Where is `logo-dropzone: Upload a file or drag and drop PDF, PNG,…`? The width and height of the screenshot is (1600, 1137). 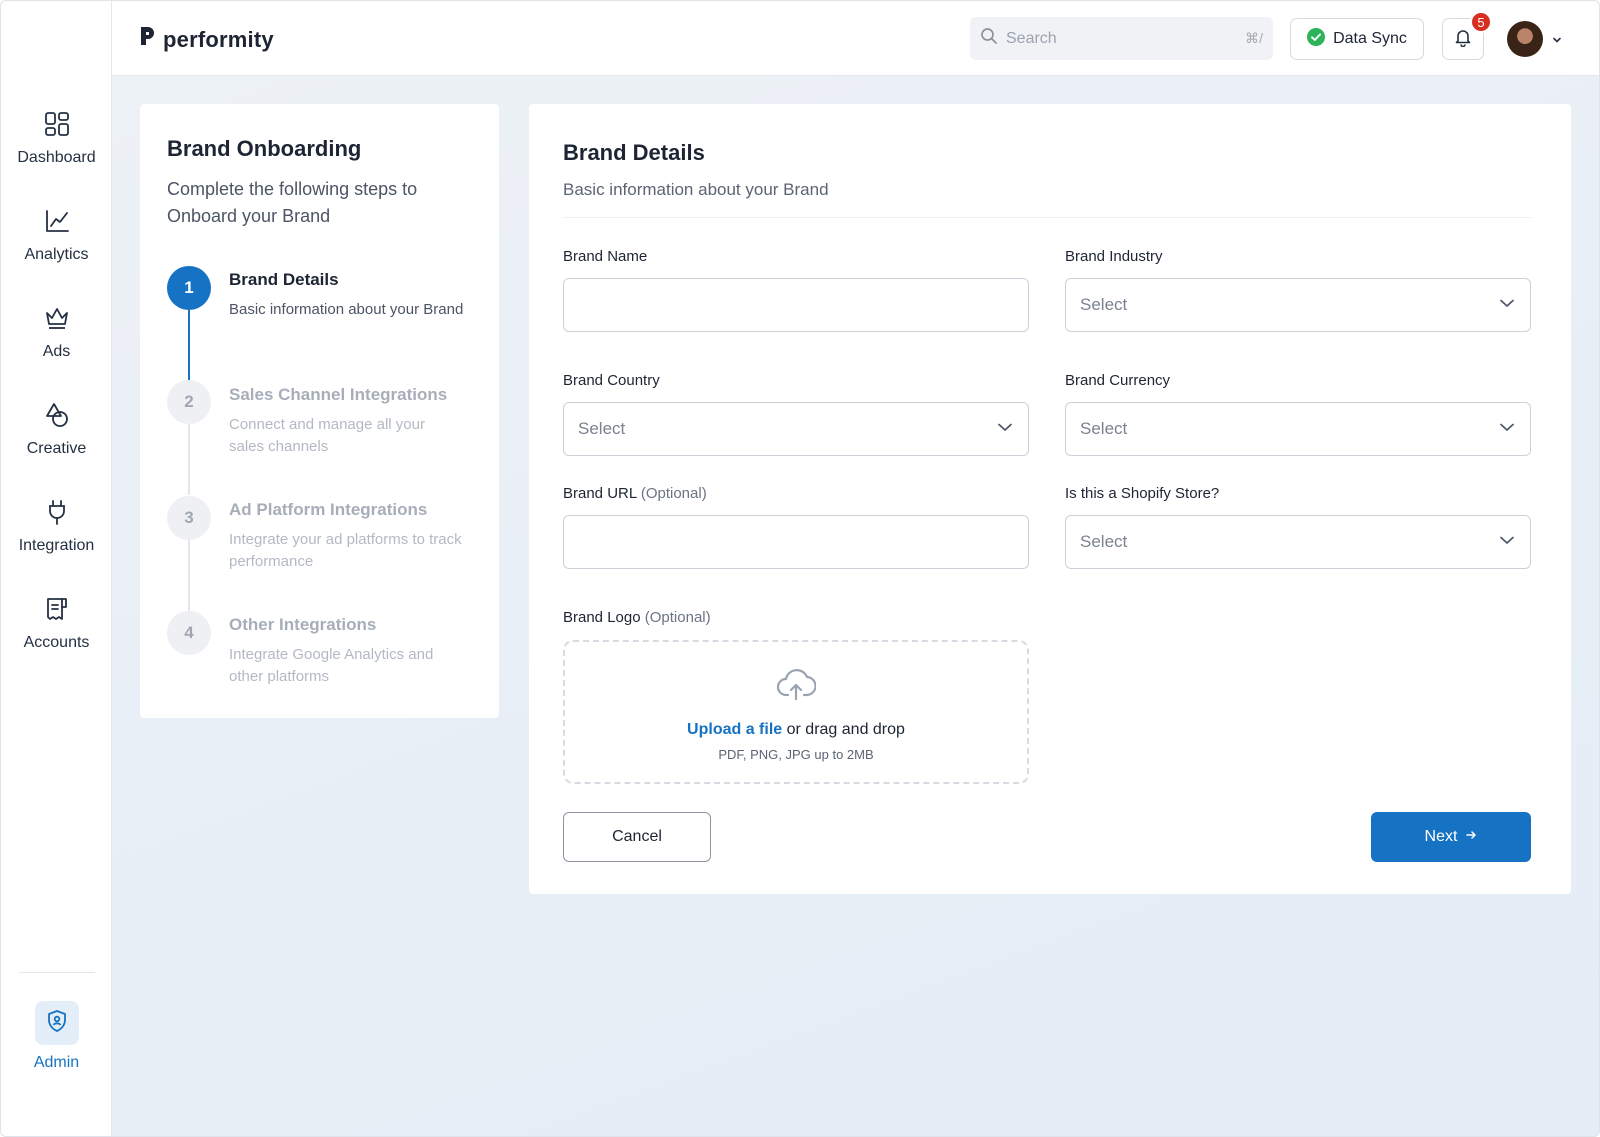 logo-dropzone: Upload a file or drag and drop PDF, PNG,… is located at coordinates (796, 712).